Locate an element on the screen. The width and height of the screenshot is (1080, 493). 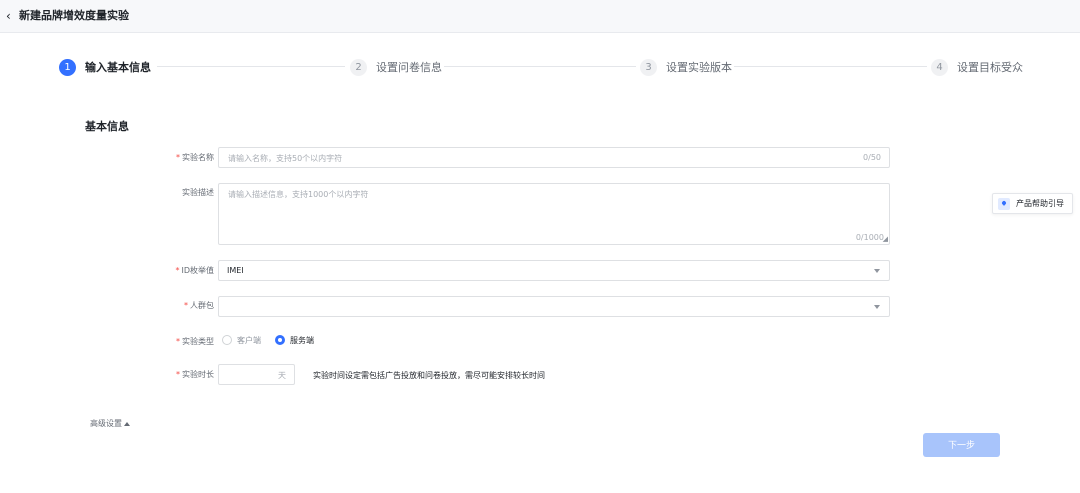
id-type-select: IMEI is located at coordinates (554, 270).